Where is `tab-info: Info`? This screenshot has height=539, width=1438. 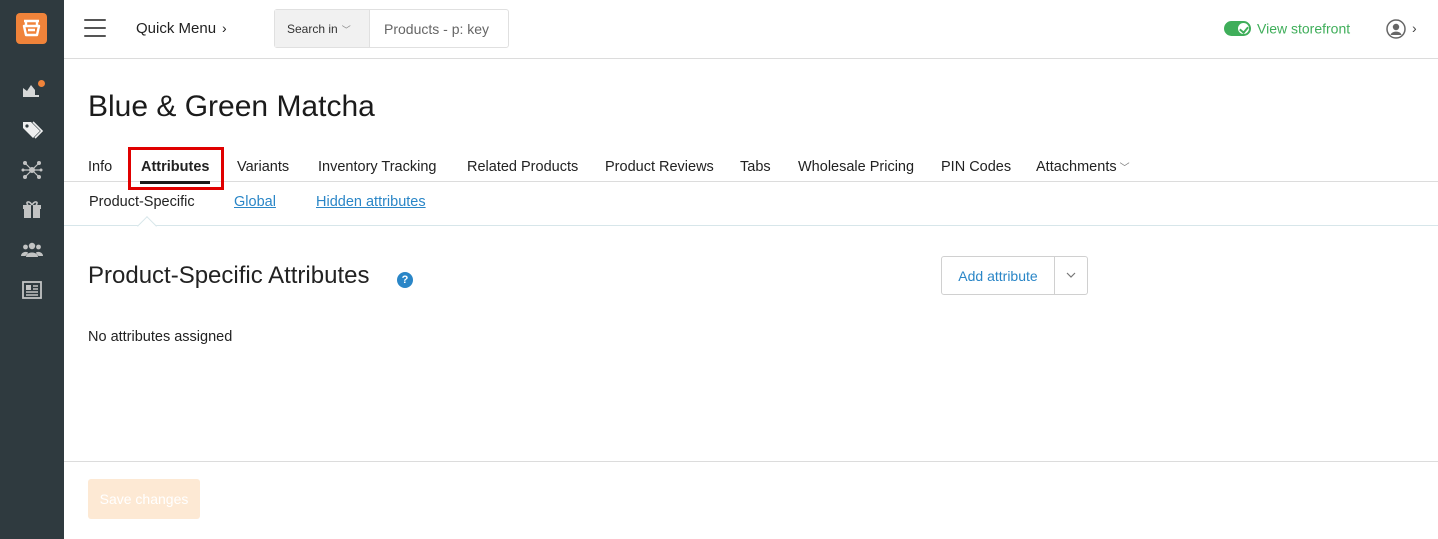 tab-info: Info is located at coordinates (100, 167).